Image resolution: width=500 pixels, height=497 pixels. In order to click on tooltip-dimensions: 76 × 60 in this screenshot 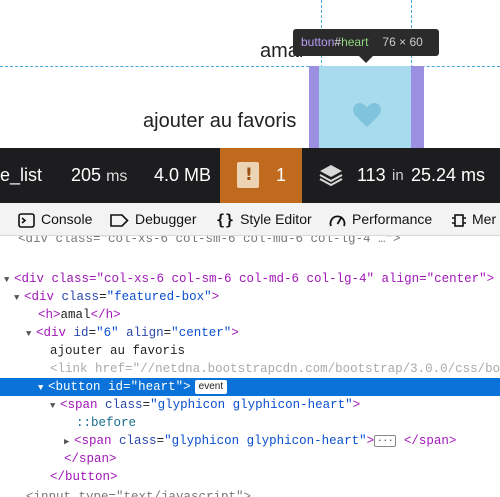, I will do `click(402, 42)`.